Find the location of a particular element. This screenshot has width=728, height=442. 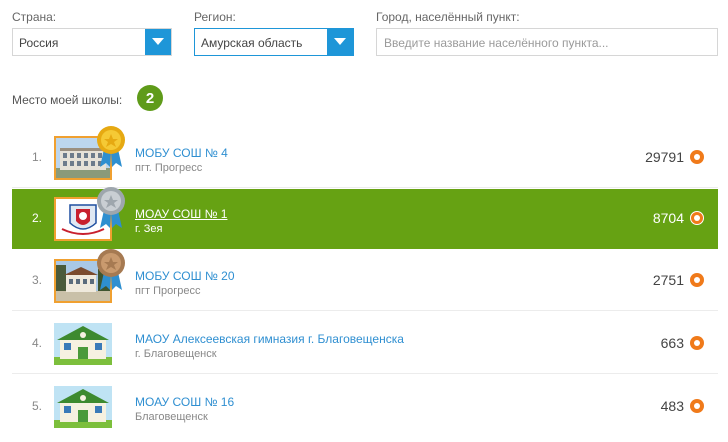

school-row: 3. МОБУ СОШ № 20 пгт Прогресс 2751 is located at coordinates (365, 280).